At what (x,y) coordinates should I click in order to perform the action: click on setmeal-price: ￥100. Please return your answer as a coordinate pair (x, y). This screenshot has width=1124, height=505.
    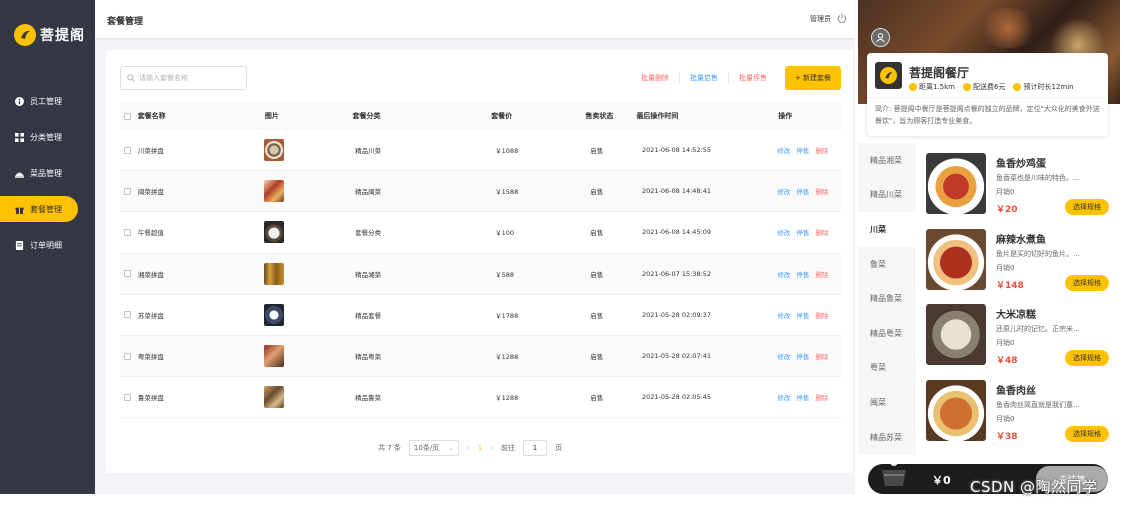
    Looking at the image, I should click on (505, 233).